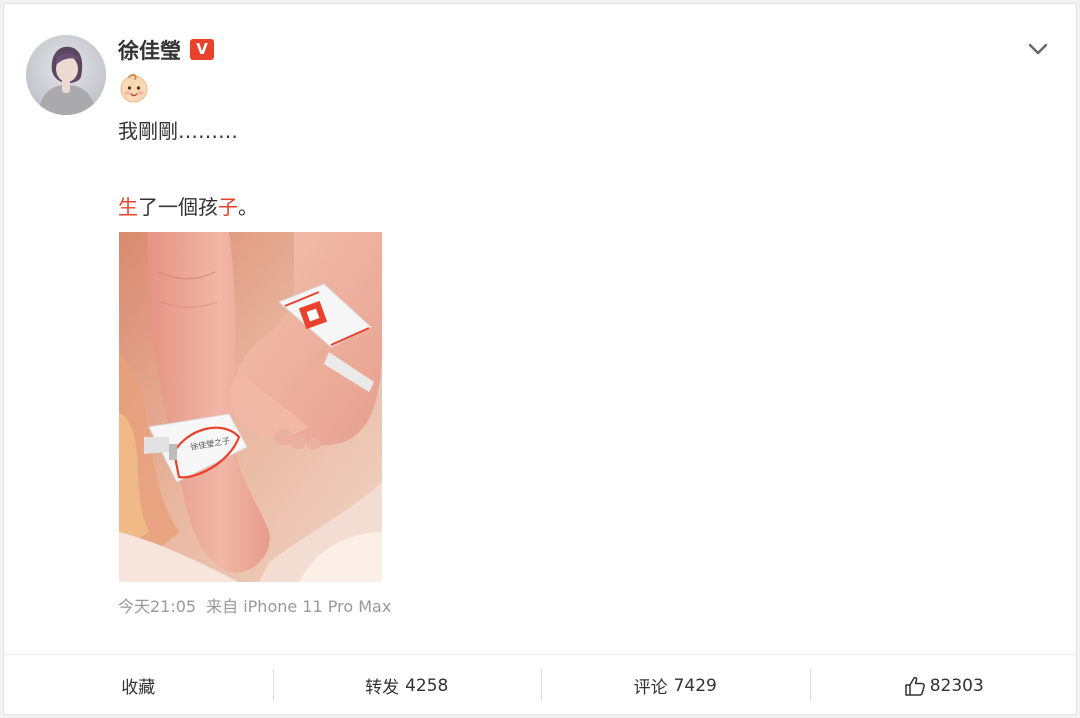 The image size is (1080, 718). Describe the element at coordinates (427, 685) in the screenshot. I see `repost-count: 4258` at that location.